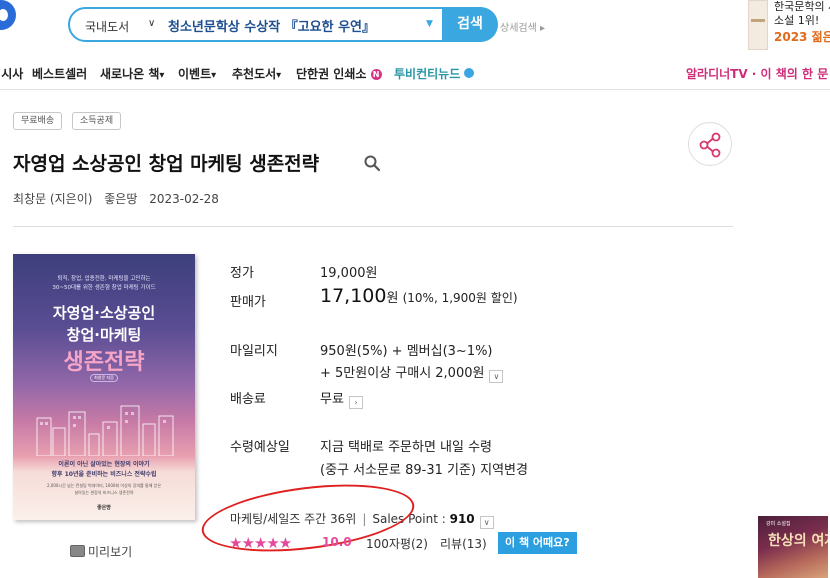  I want to click on book-icon, so click(77, 551).